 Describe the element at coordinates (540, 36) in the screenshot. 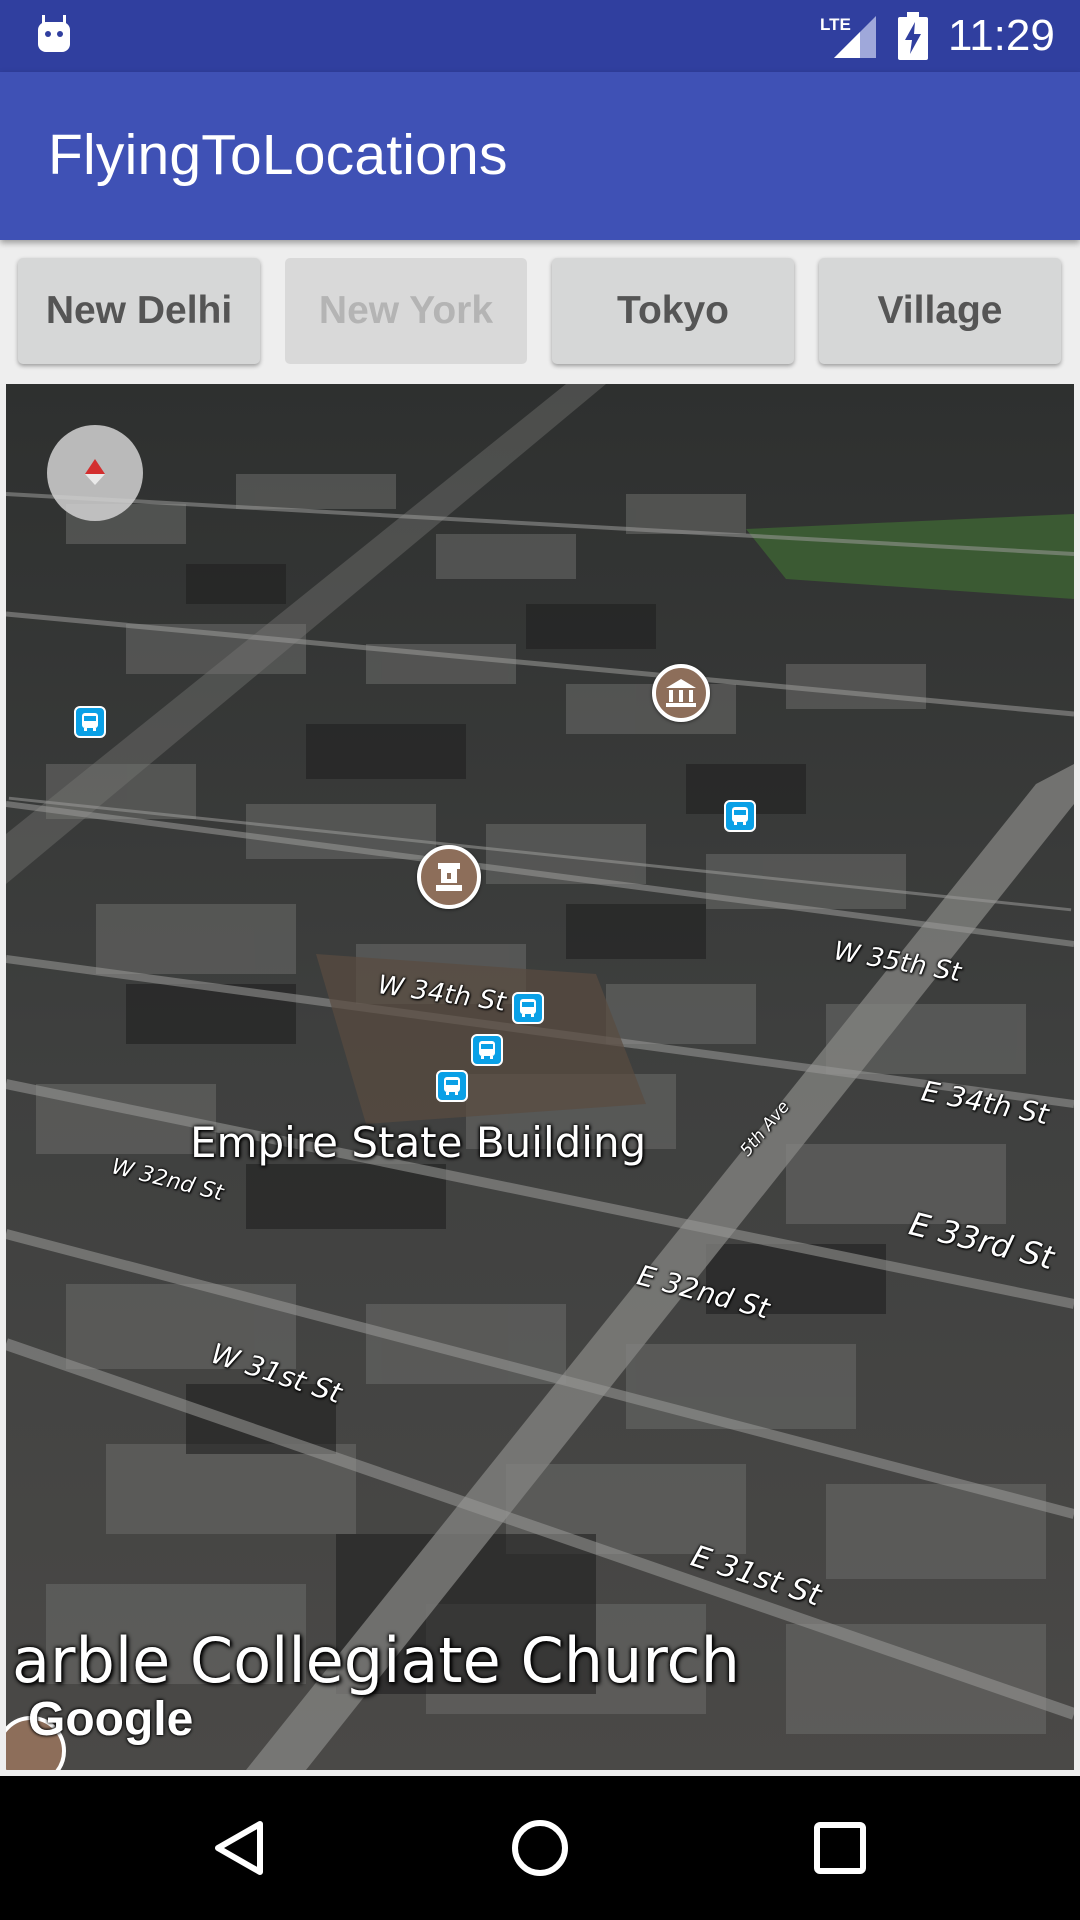

I see `status-bar: LTE 11:29` at that location.